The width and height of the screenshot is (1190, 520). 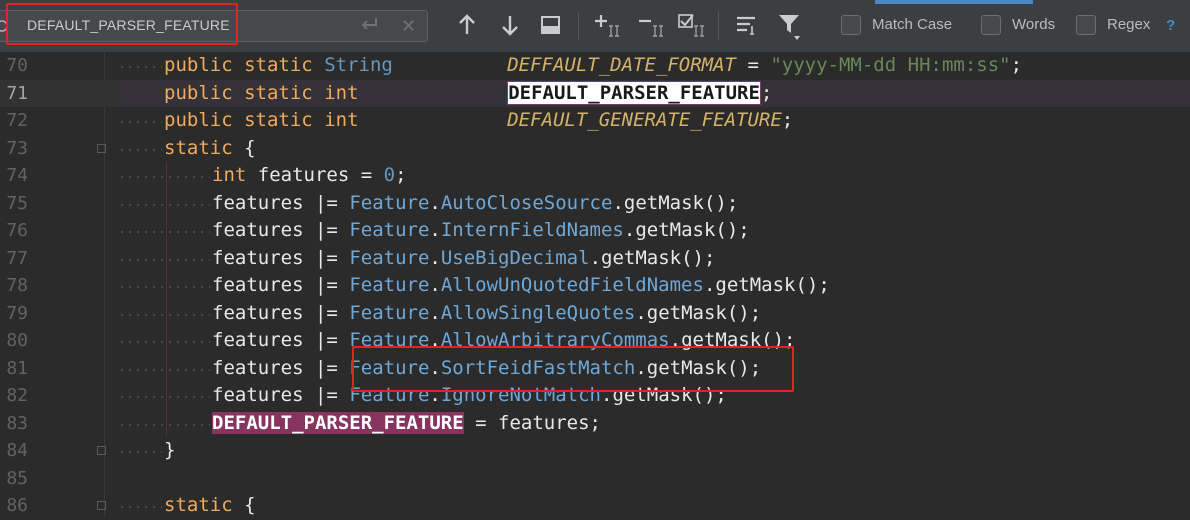 What do you see at coordinates (991, 25) in the screenshot?
I see `words-checkbox` at bounding box center [991, 25].